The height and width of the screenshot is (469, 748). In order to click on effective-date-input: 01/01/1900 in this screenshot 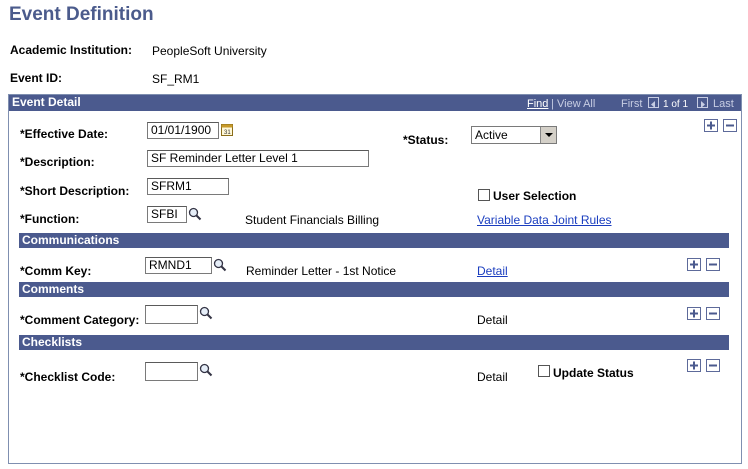, I will do `click(183, 130)`.